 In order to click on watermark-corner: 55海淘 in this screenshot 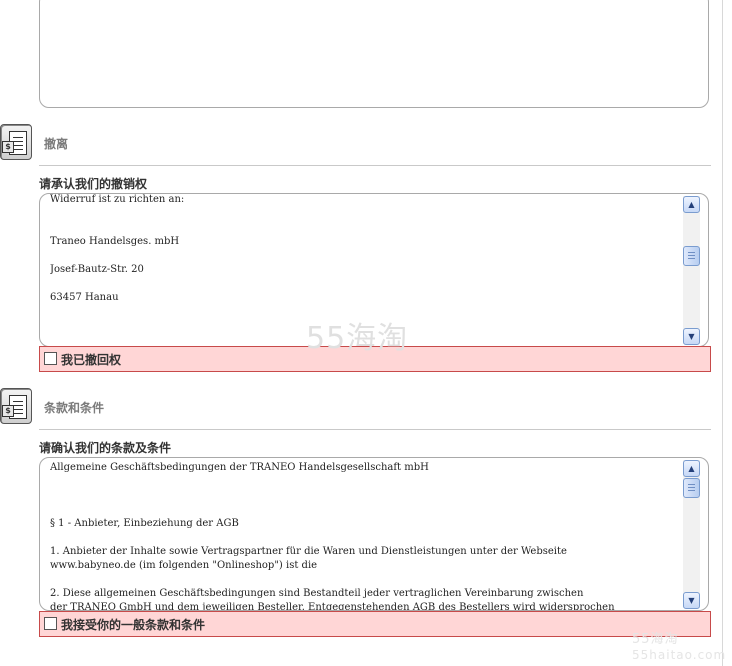, I will do `click(655, 639)`.